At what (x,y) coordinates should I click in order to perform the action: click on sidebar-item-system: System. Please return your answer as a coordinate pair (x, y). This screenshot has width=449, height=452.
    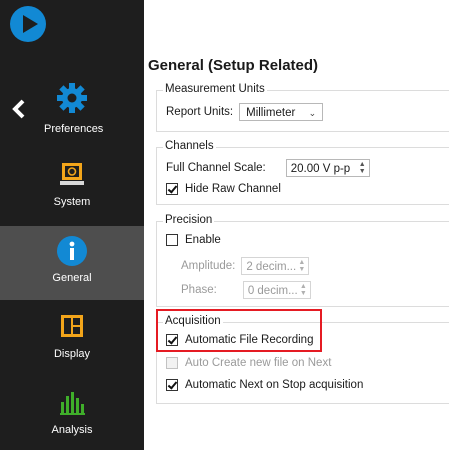
    Looking at the image, I should click on (72, 187).